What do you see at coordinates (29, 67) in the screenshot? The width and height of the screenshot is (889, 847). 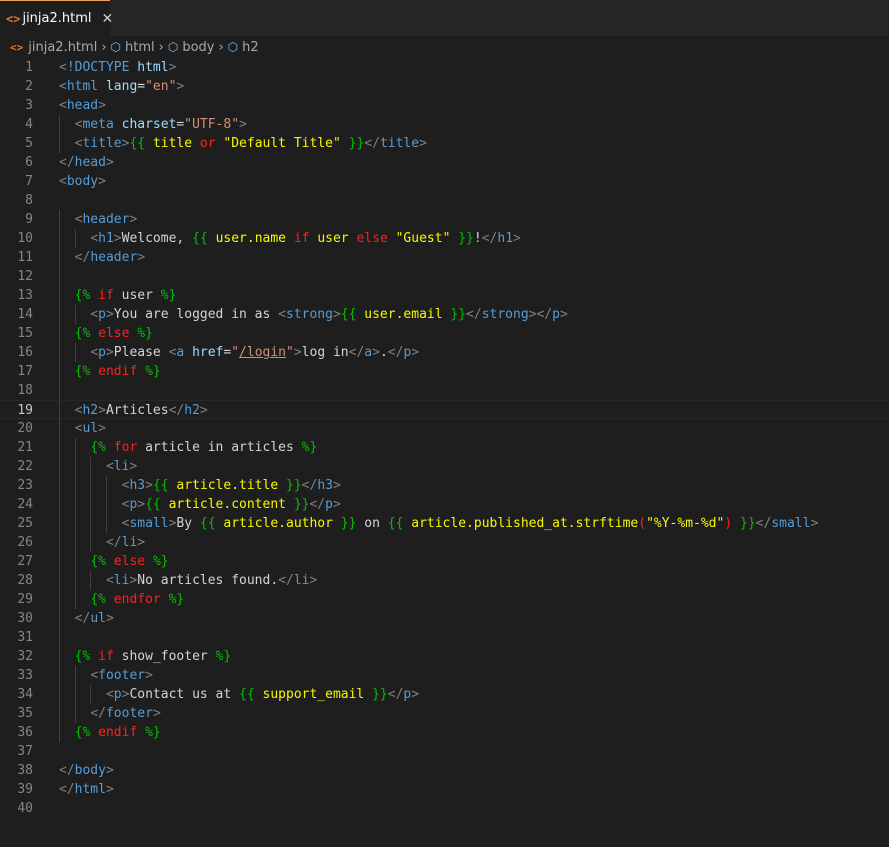 I see `line-number: 1` at bounding box center [29, 67].